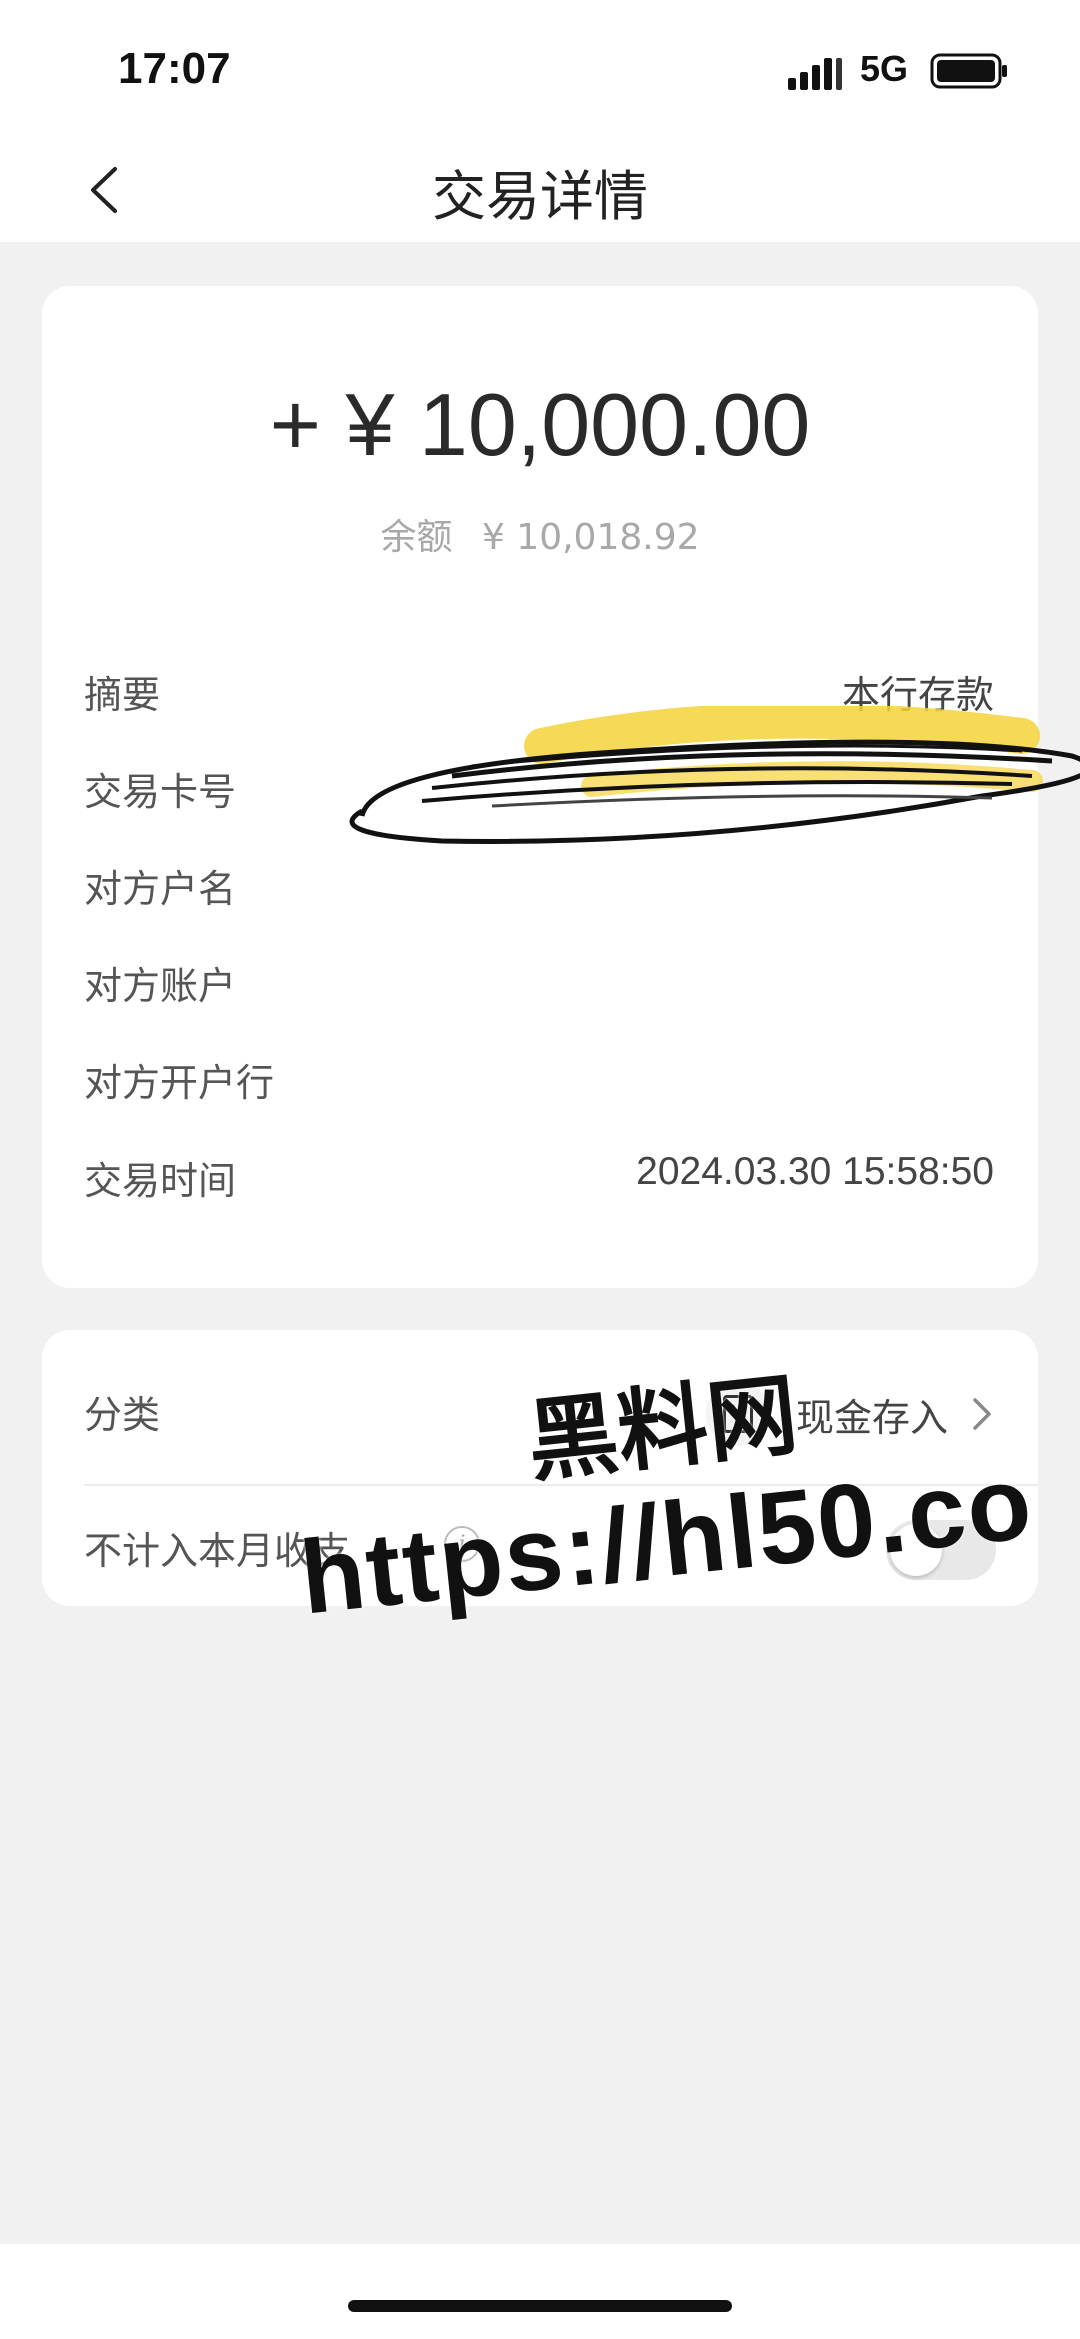 The height and width of the screenshot is (2339, 1080). I want to click on signal-icon, so click(815, 74).